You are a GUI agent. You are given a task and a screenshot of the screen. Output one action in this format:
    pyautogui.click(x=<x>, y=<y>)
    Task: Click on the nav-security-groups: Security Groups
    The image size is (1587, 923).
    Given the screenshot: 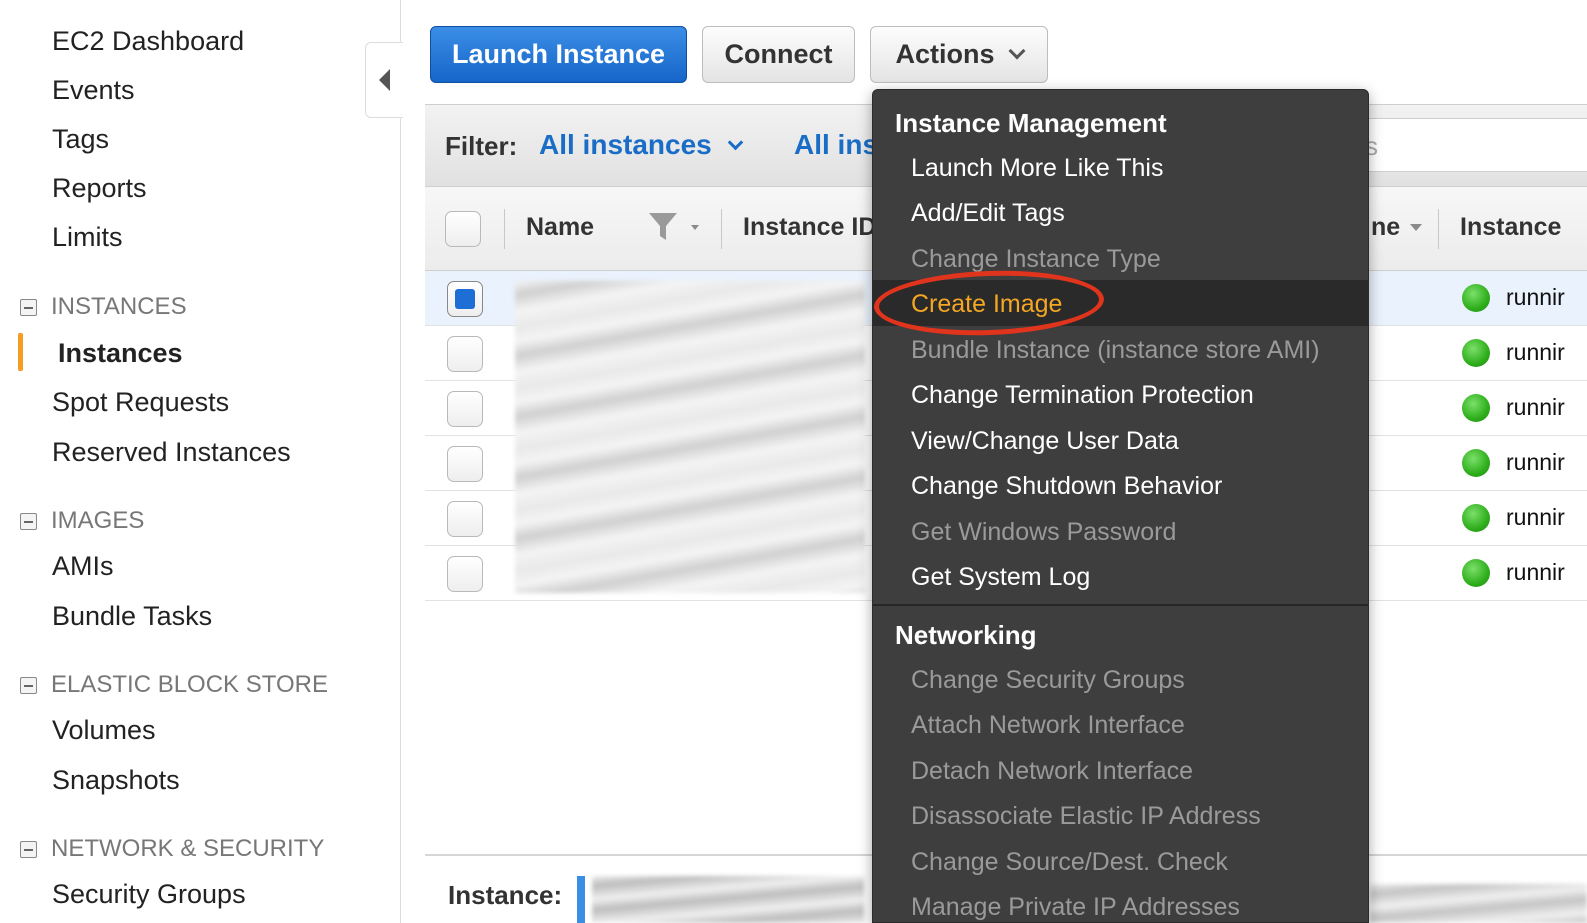 What is the action you would take?
    pyautogui.click(x=149, y=894)
    